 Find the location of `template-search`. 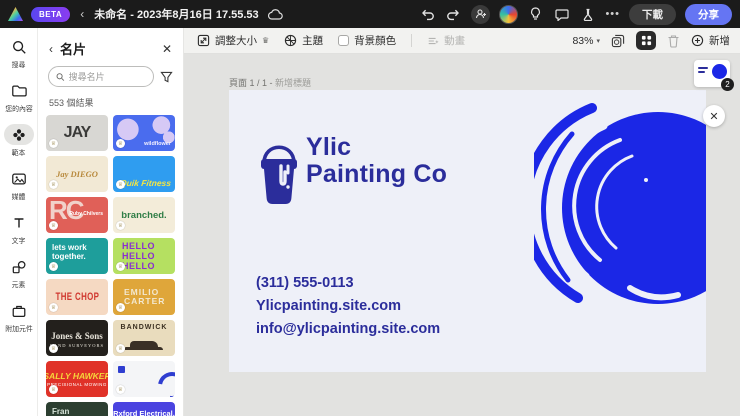

template-search is located at coordinates (101, 76).